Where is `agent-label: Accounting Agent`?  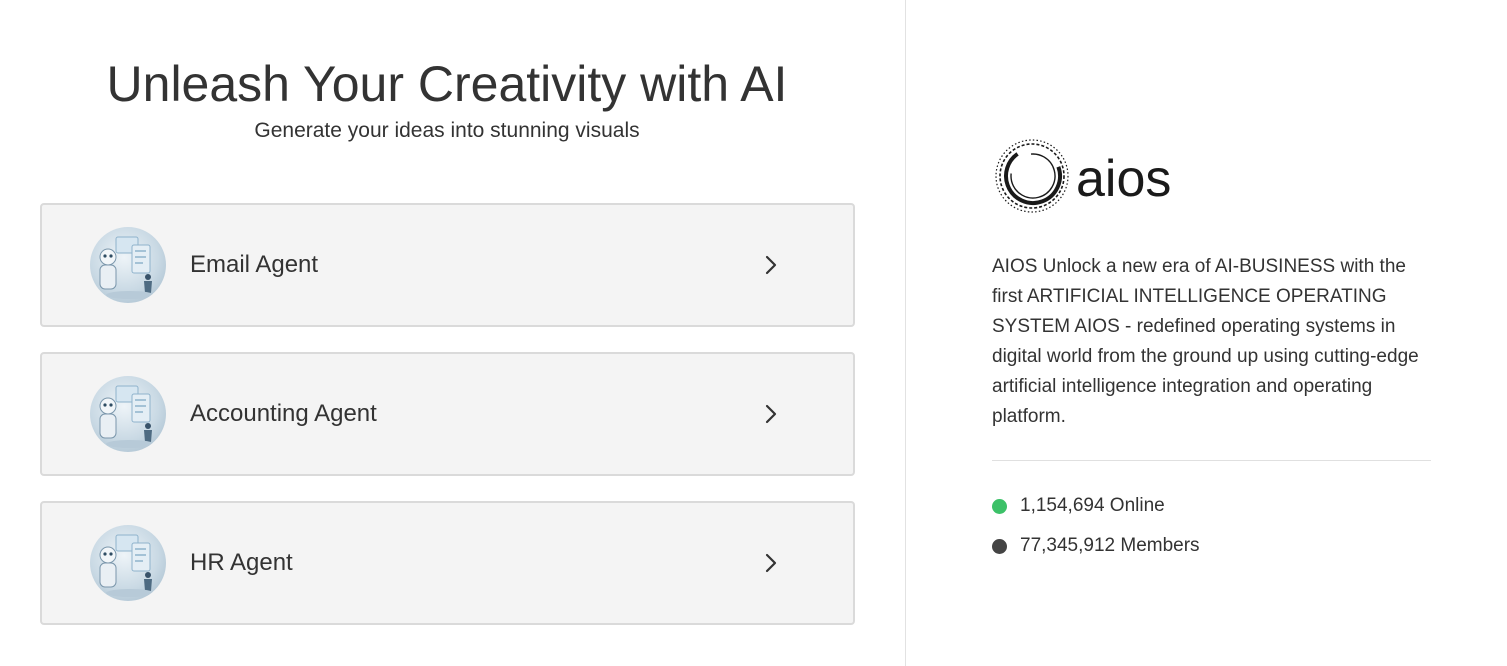
agent-label: Accounting Agent is located at coordinates (283, 413).